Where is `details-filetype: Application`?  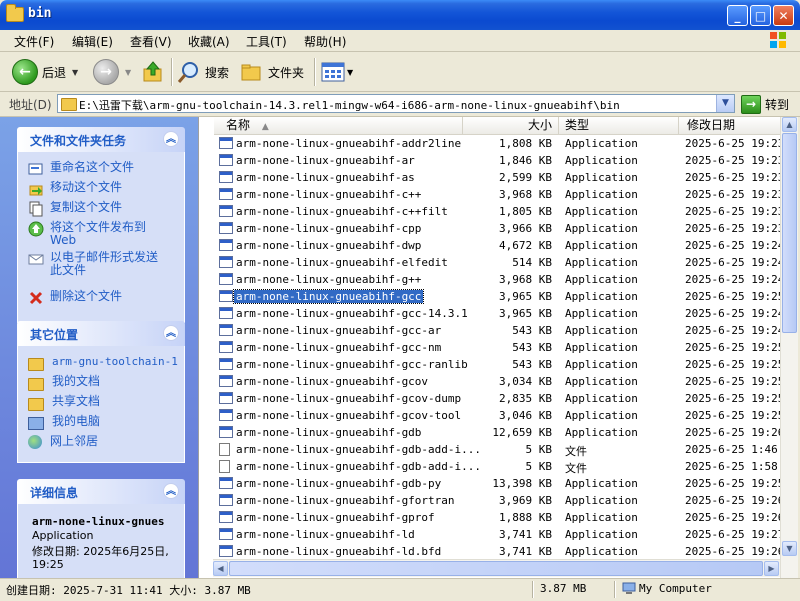
details-filetype: Application is located at coordinates (63, 535).